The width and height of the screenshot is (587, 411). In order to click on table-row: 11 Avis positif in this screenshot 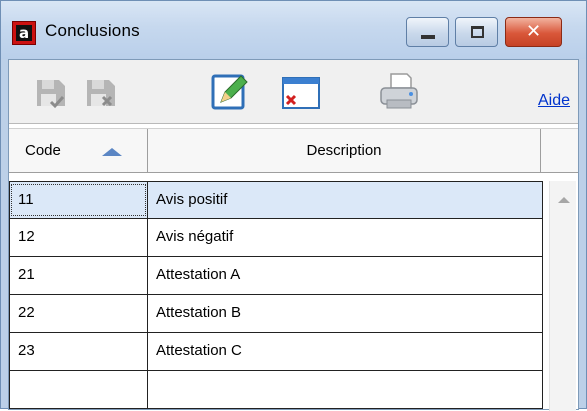, I will do `click(276, 200)`.